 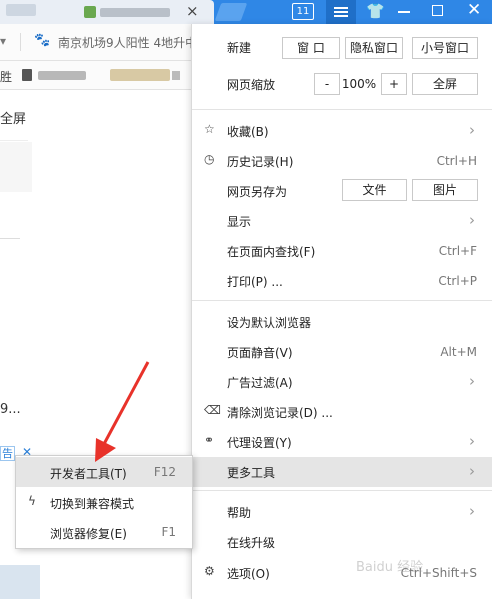 I want to click on annotation-arrow-icon, so click(x=122, y=411).